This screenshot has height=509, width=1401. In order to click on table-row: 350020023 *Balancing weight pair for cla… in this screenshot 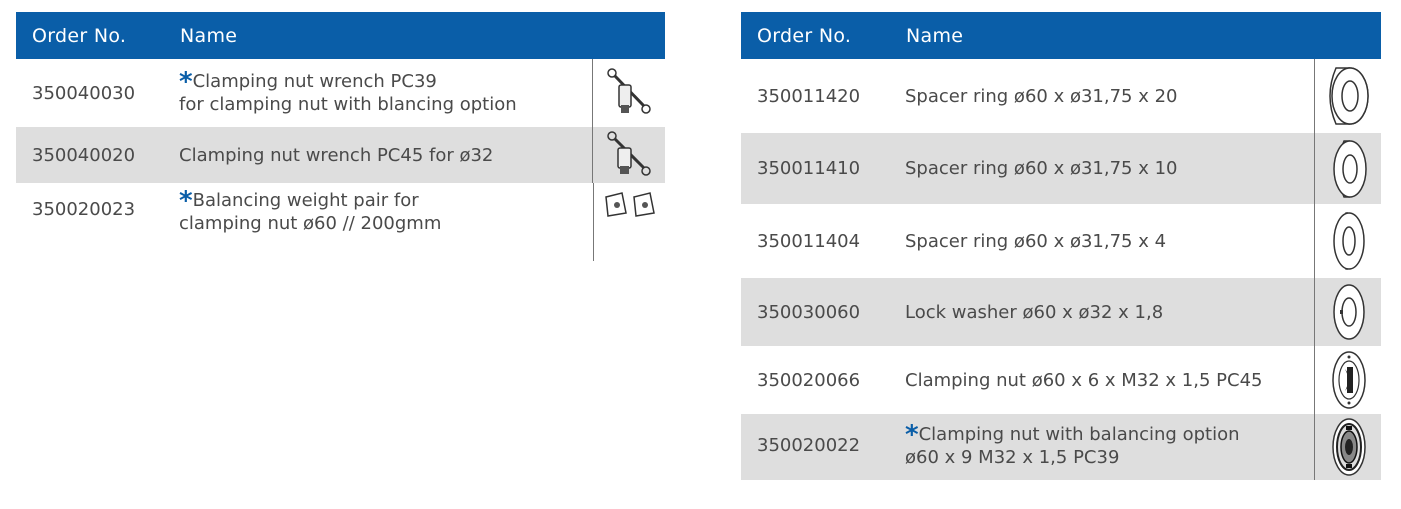, I will do `click(340, 222)`.